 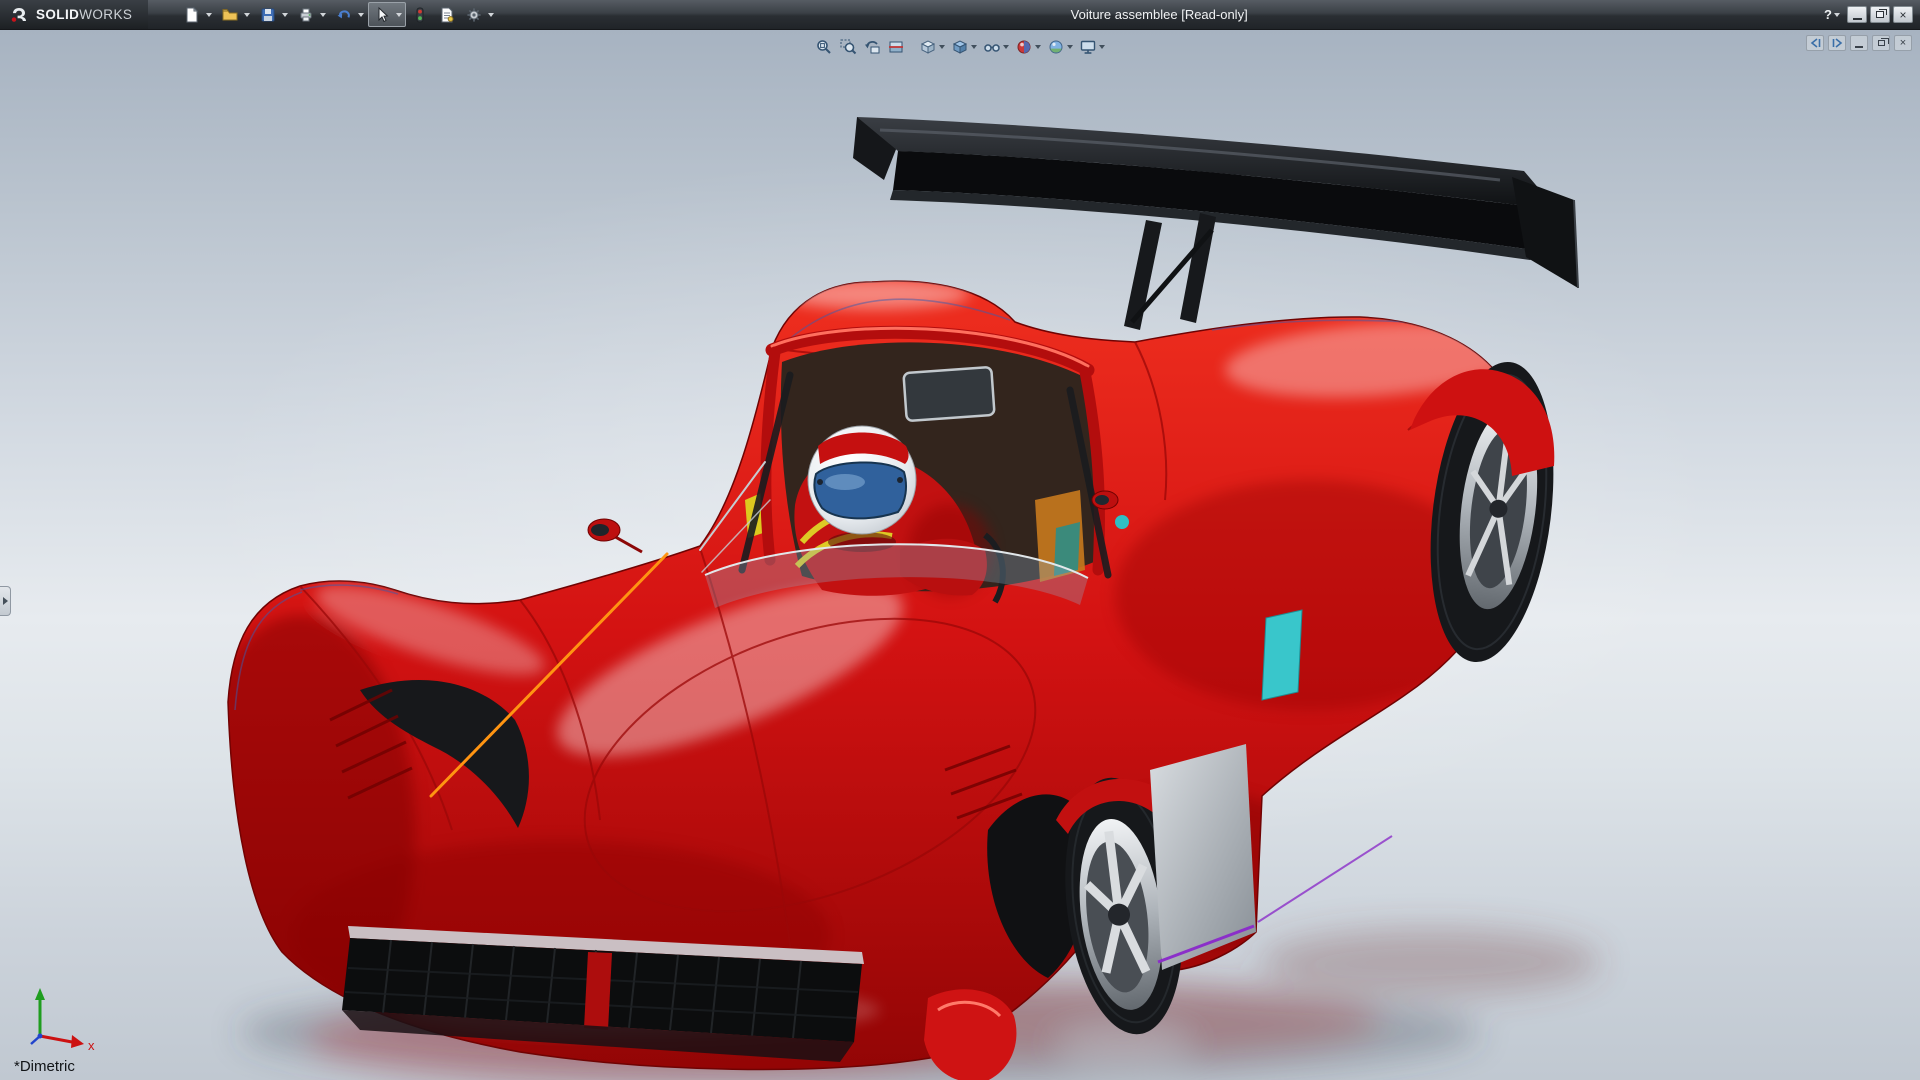 I want to click on section-view-icon, so click(x=896, y=47).